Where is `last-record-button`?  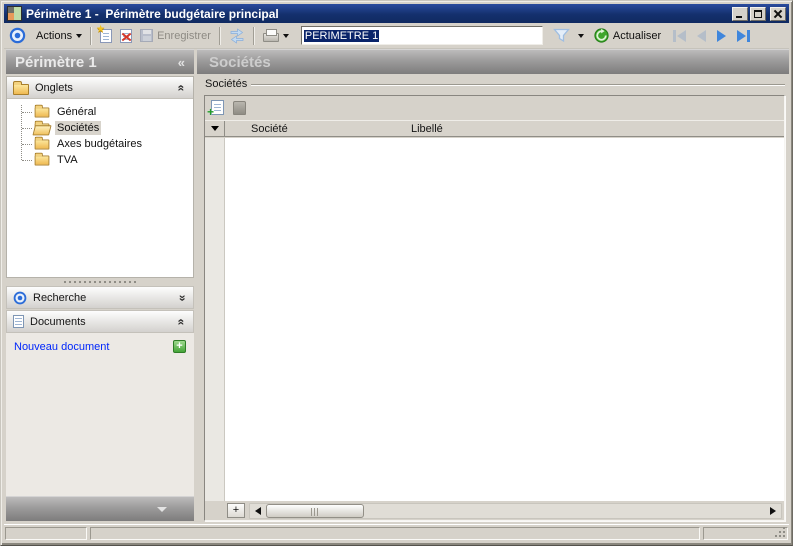
last-record-button is located at coordinates (744, 35).